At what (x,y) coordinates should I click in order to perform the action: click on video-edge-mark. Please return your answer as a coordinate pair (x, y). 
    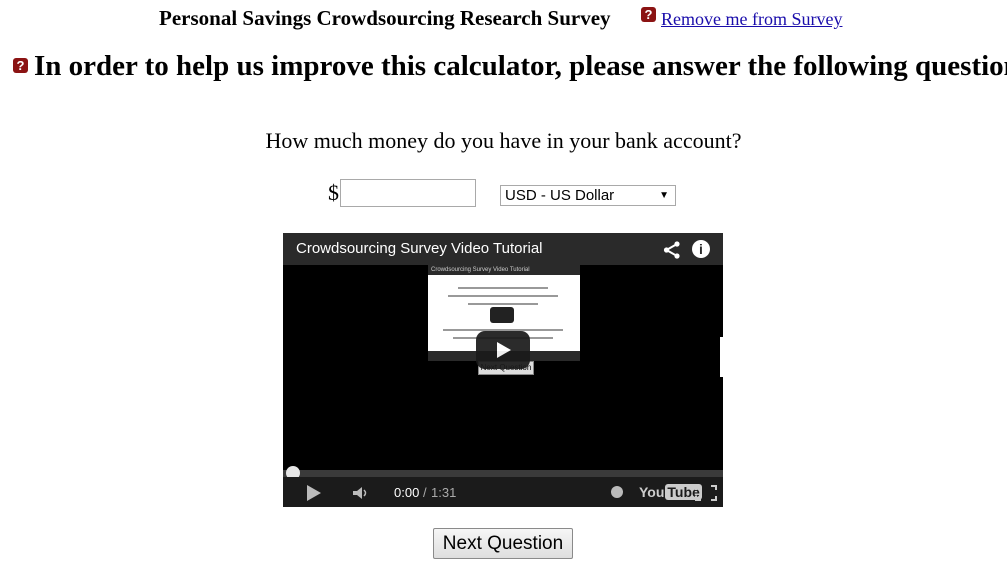
    Looking at the image, I should click on (721, 357).